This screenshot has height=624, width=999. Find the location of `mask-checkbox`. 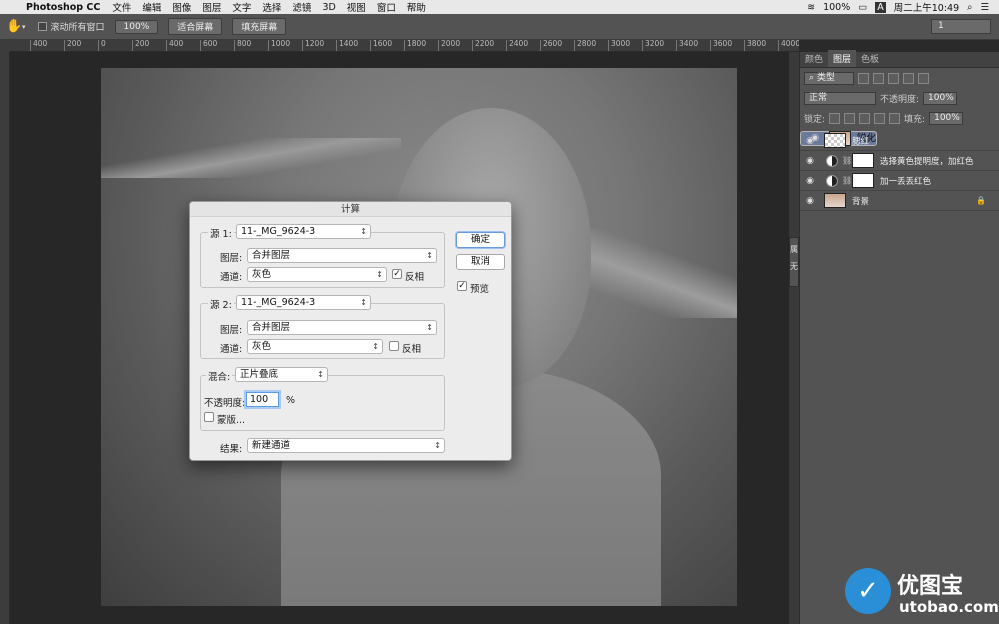

mask-checkbox is located at coordinates (209, 417).